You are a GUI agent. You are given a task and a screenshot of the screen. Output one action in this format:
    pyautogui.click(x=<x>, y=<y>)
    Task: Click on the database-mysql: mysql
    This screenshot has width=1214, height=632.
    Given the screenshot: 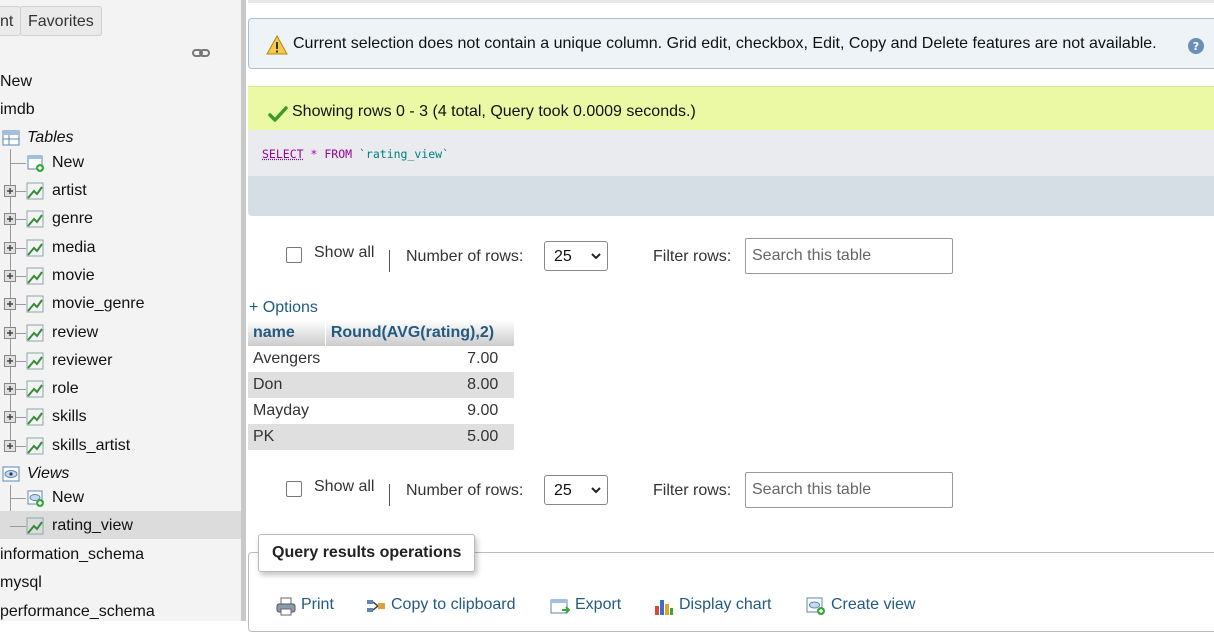 What is the action you would take?
    pyautogui.click(x=21, y=583)
    